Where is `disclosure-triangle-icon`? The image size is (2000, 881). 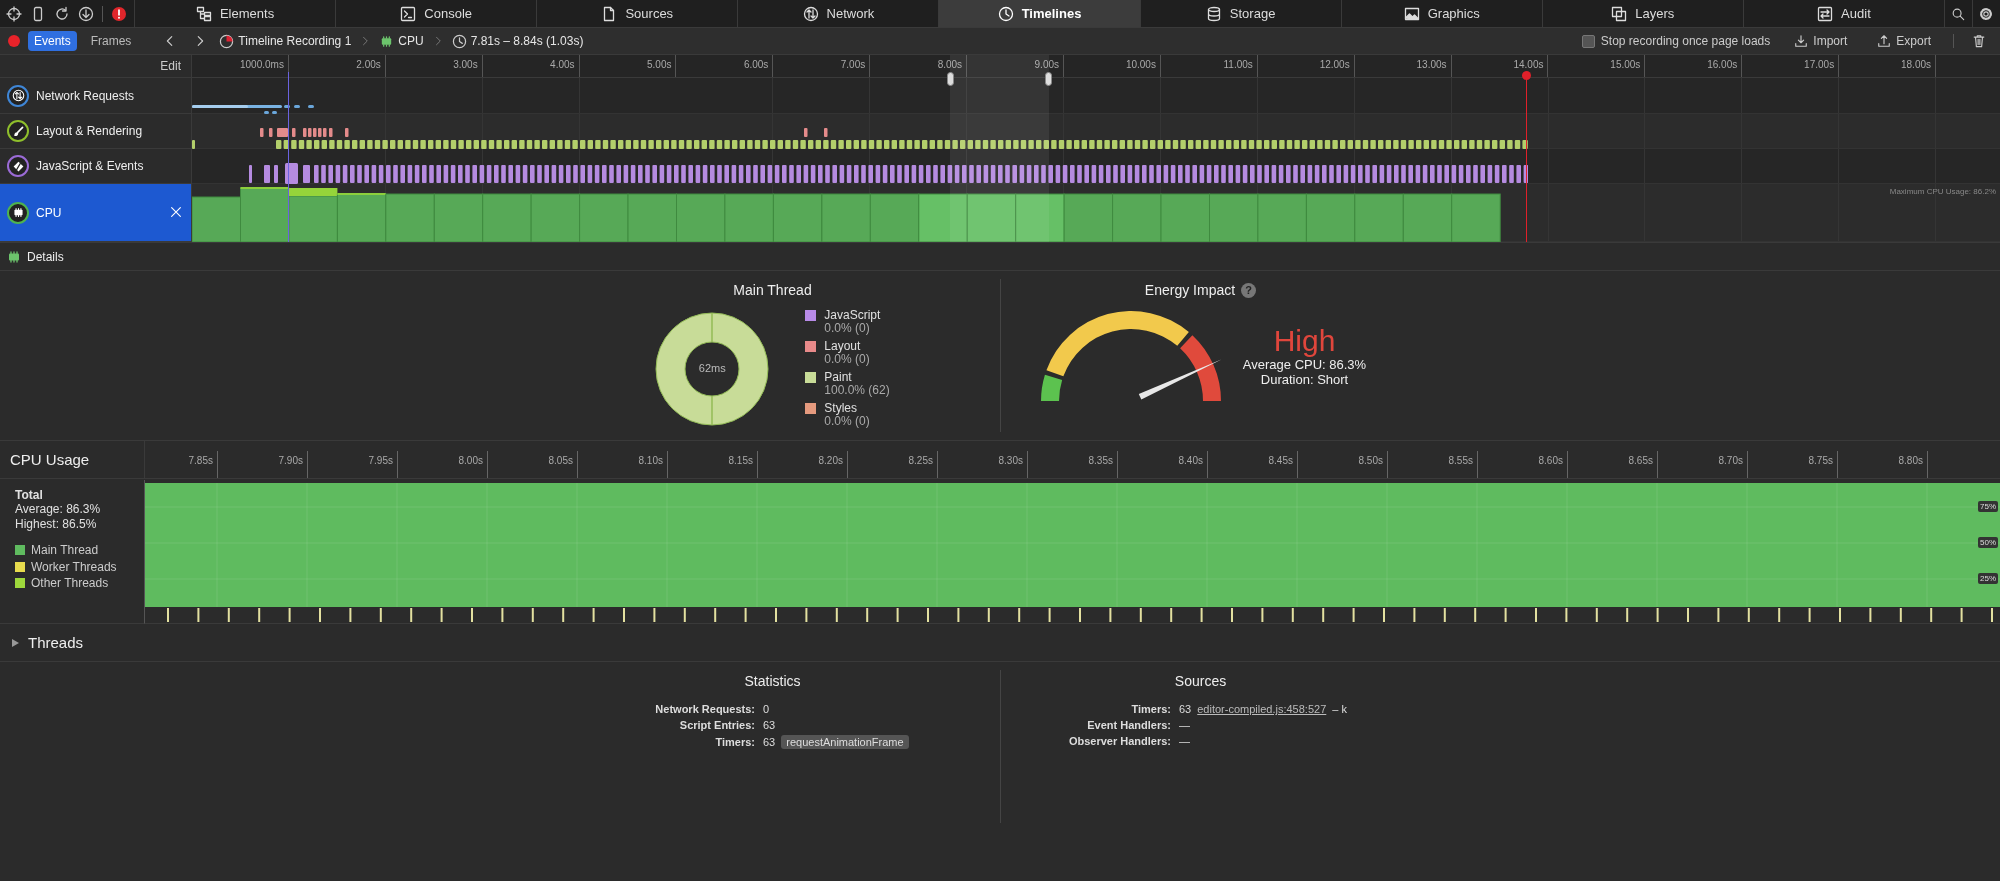 disclosure-triangle-icon is located at coordinates (15, 642).